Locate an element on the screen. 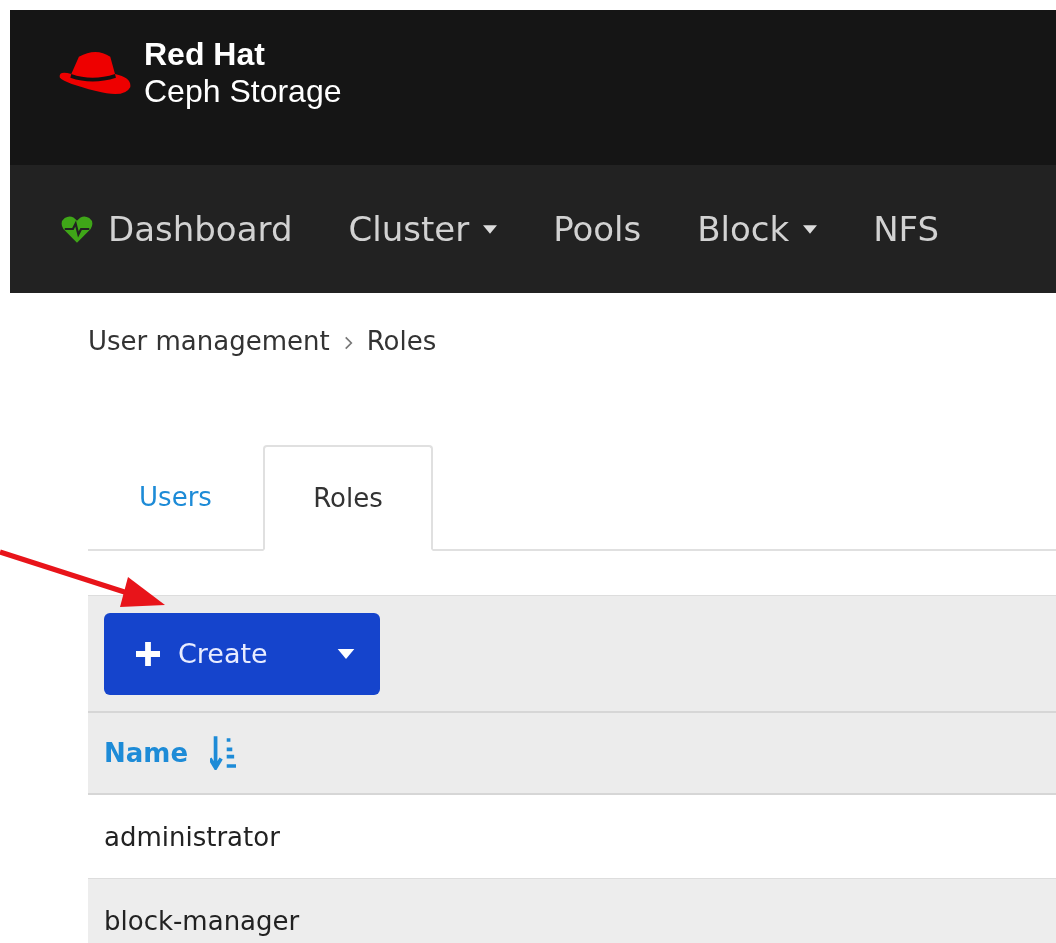 This screenshot has width=1056, height=943. nav-item: Pools is located at coordinates (597, 229).